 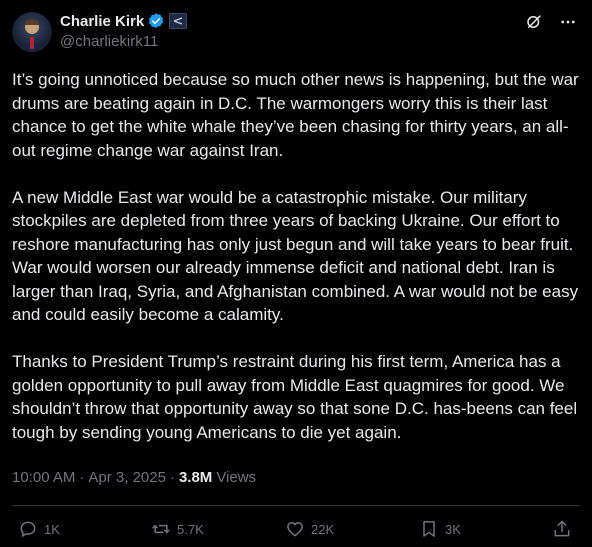 I want to click on share-button, so click(x=565, y=529).